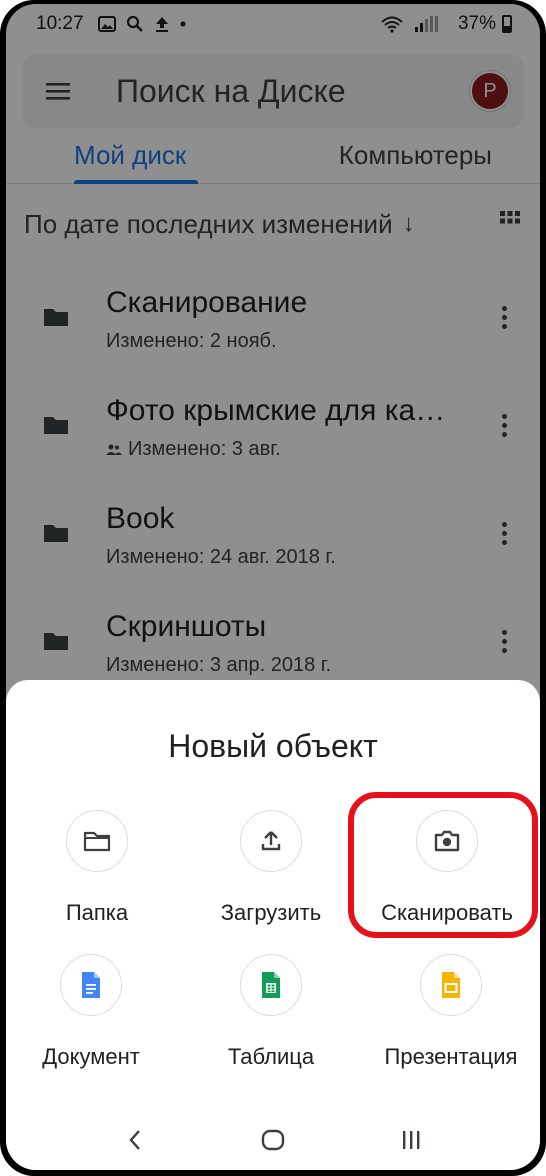 Image resolution: width=546 pixels, height=1176 pixels. I want to click on google-sheets-icon, so click(271, 985).